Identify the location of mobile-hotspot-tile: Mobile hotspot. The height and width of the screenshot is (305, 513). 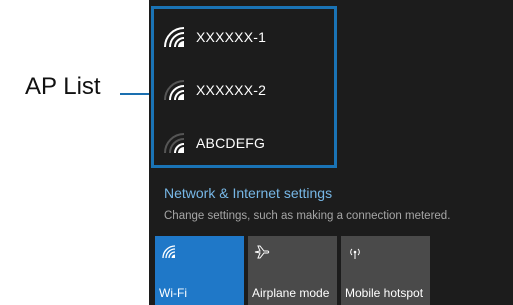
(385, 270).